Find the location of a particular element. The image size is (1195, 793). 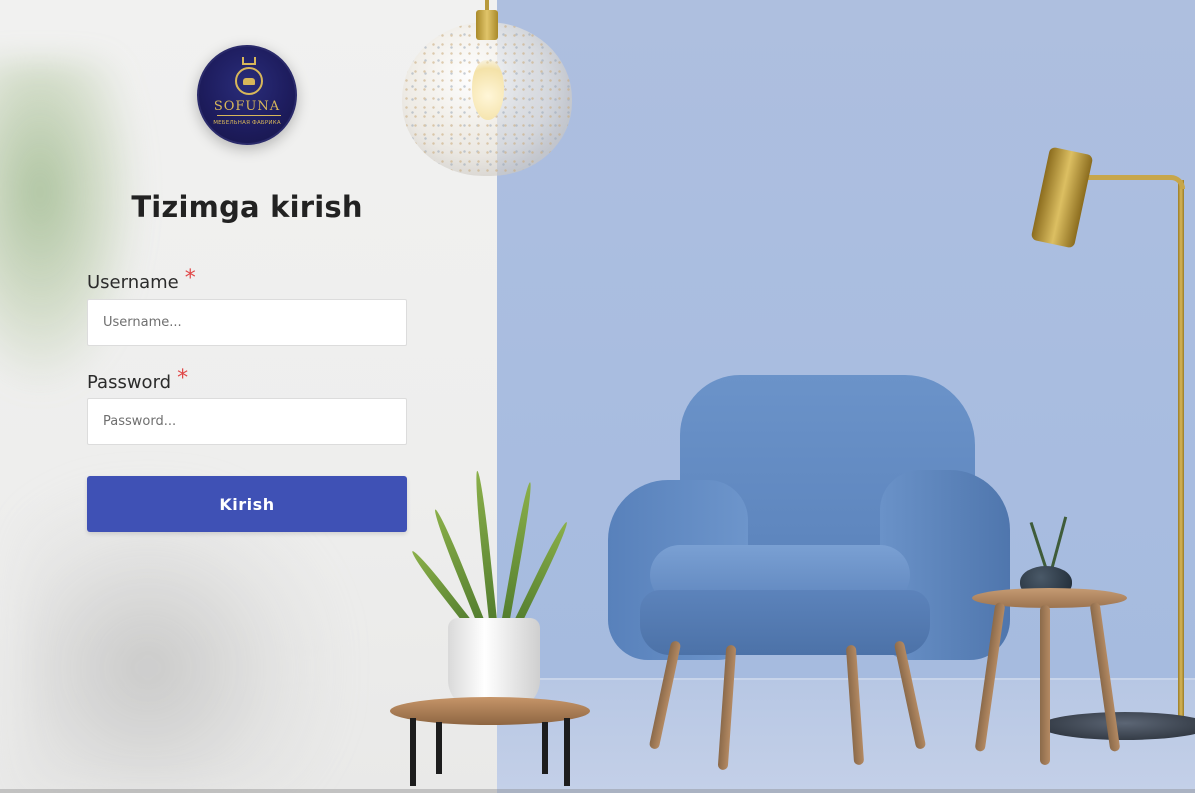

username-label: Username * is located at coordinates (141, 280).